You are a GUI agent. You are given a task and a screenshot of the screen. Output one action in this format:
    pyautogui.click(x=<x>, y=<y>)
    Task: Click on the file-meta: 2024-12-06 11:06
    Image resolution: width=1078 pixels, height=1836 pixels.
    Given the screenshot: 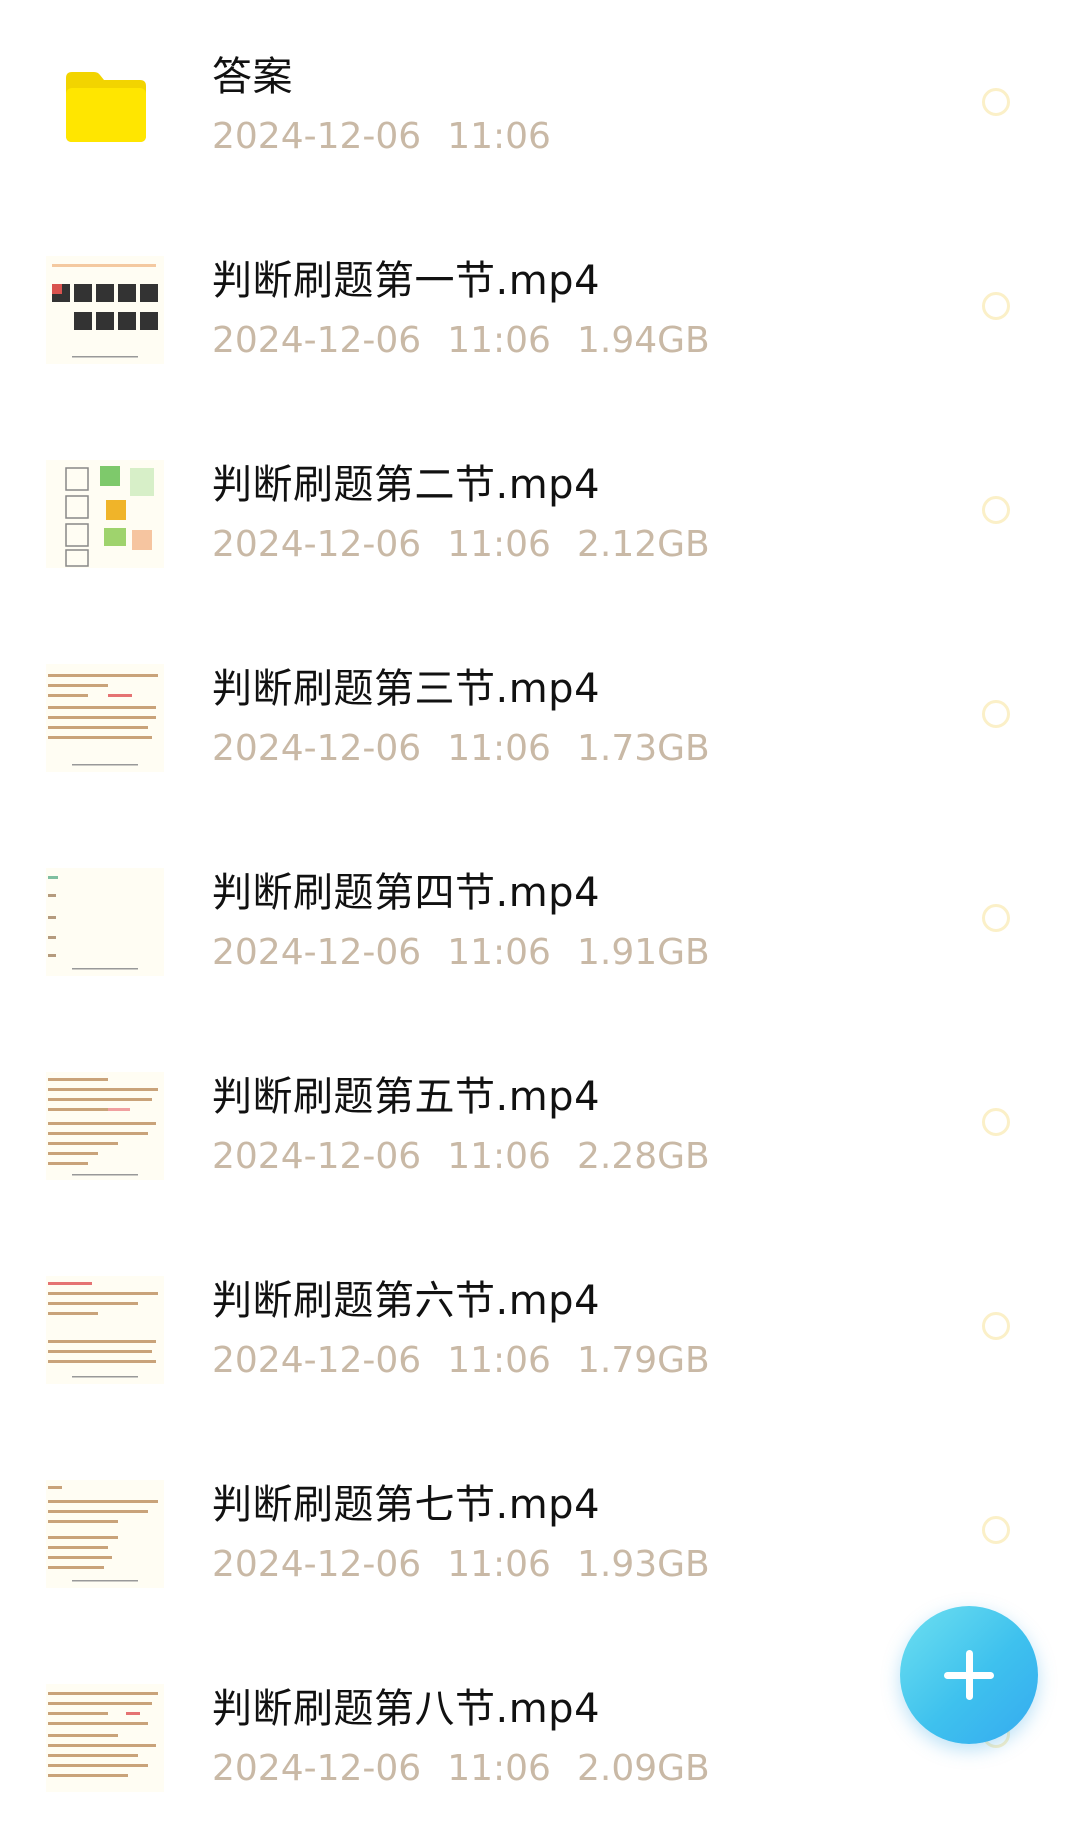 What is the action you would take?
    pyautogui.click(x=394, y=136)
    